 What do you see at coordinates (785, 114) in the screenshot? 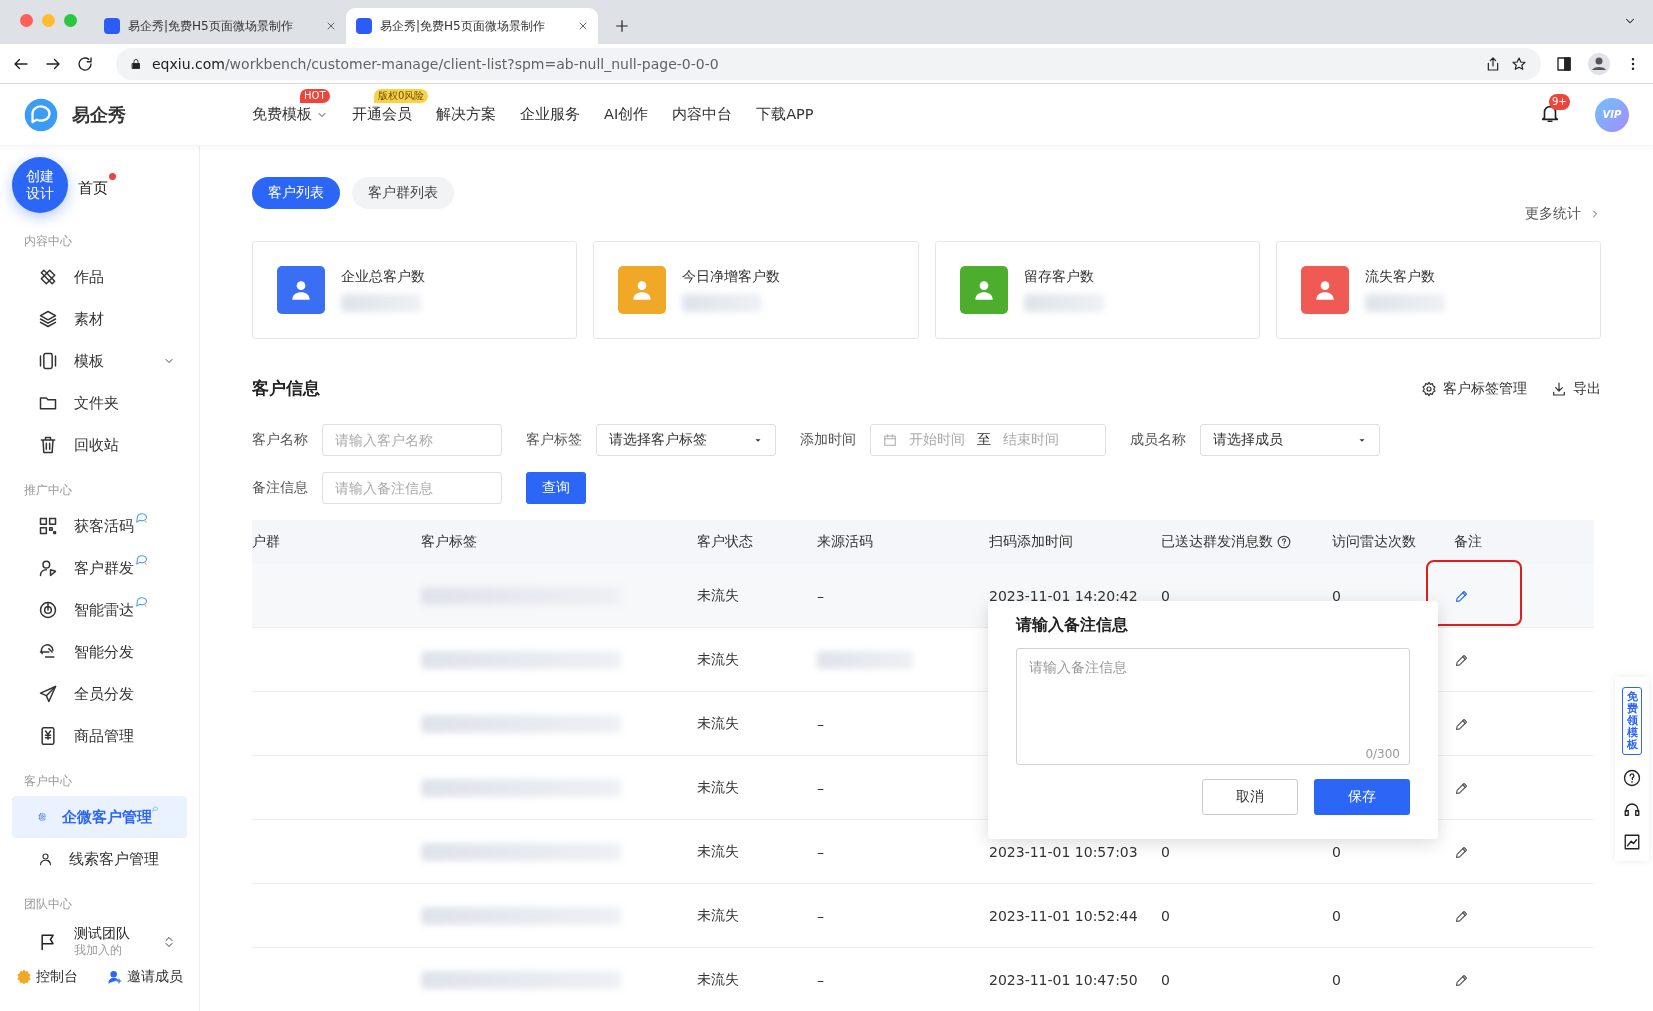
I see `nav-link: 下载APP` at bounding box center [785, 114].